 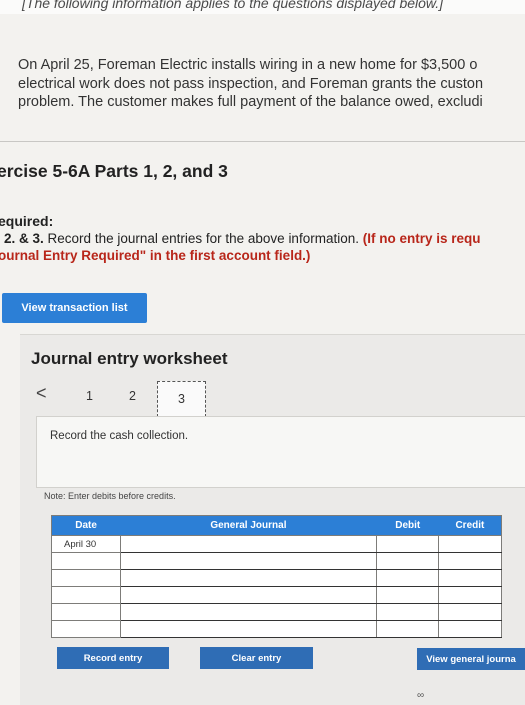 I want to click on view-general-journal-button: View general journa, so click(x=471, y=659).